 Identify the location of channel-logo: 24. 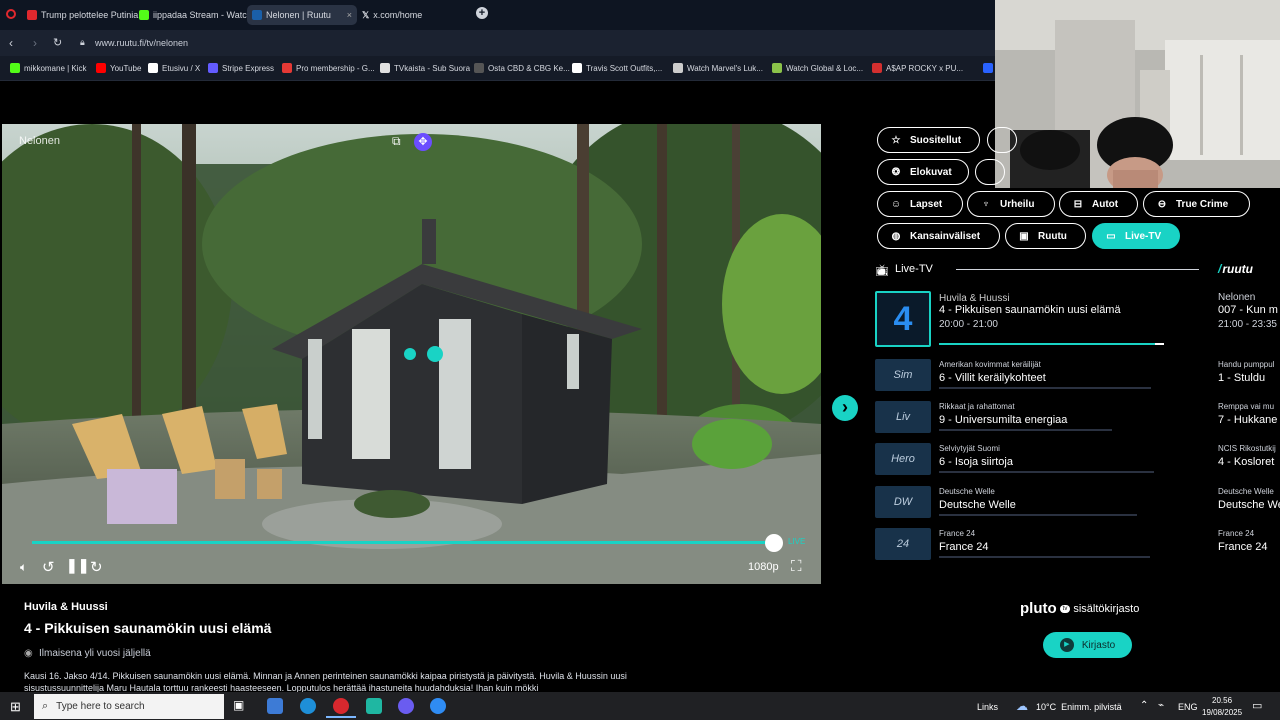
(903, 544).